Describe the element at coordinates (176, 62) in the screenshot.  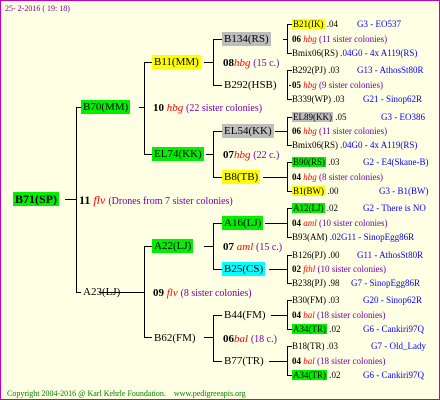
I see `queen-b11: B11(MM)` at that location.